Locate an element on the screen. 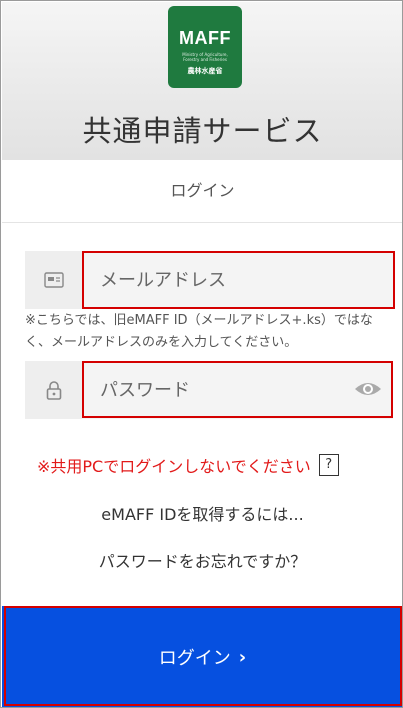  email-input is located at coordinates (237, 280).